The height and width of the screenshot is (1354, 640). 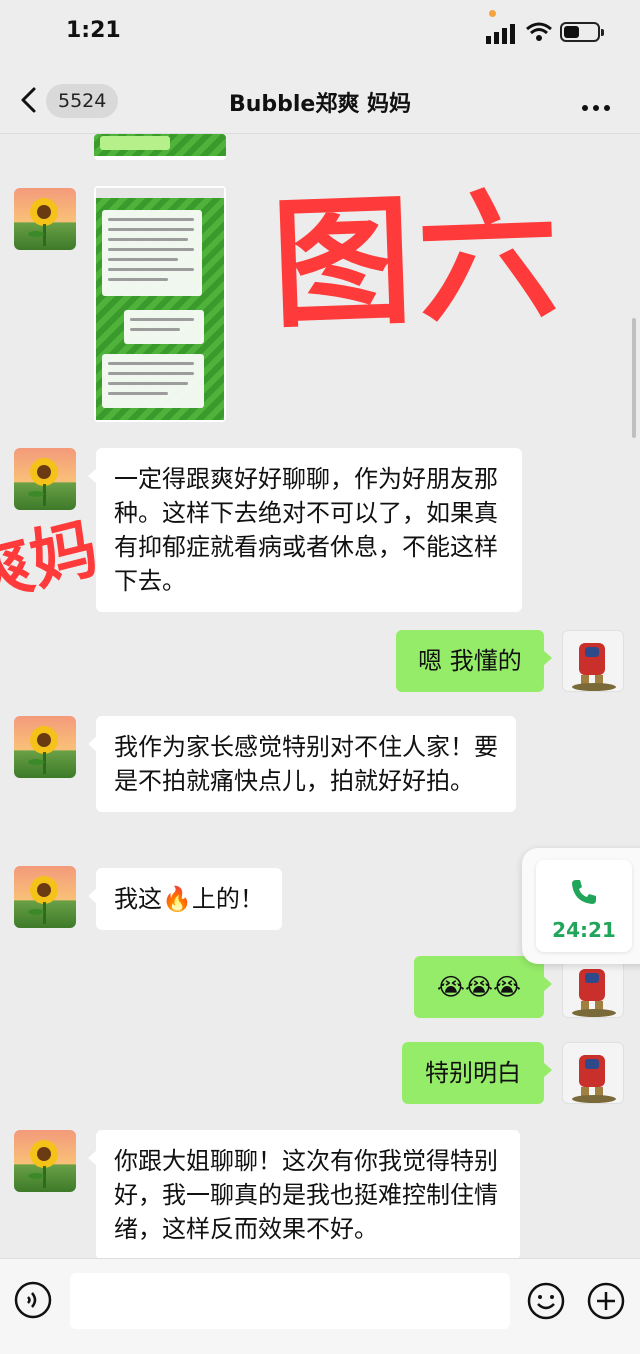 What do you see at coordinates (500, 34) in the screenshot?
I see `signal-icon` at bounding box center [500, 34].